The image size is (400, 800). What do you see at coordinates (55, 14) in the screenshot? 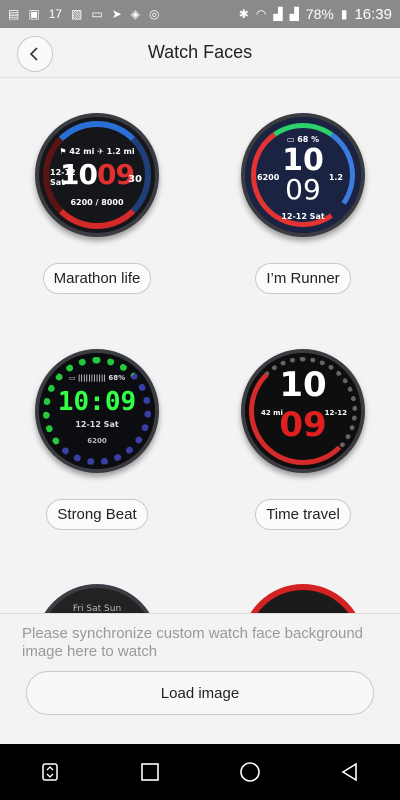
I see `notification-count: 17` at bounding box center [55, 14].